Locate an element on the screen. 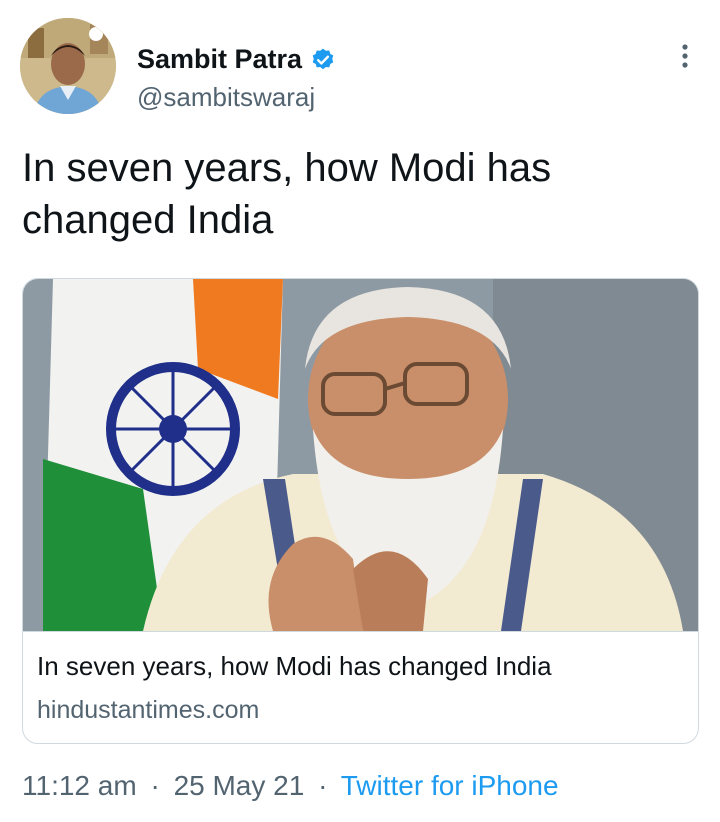 Image resolution: width=720 pixels, height=822 pixels. more-options-icon is located at coordinates (685, 56).